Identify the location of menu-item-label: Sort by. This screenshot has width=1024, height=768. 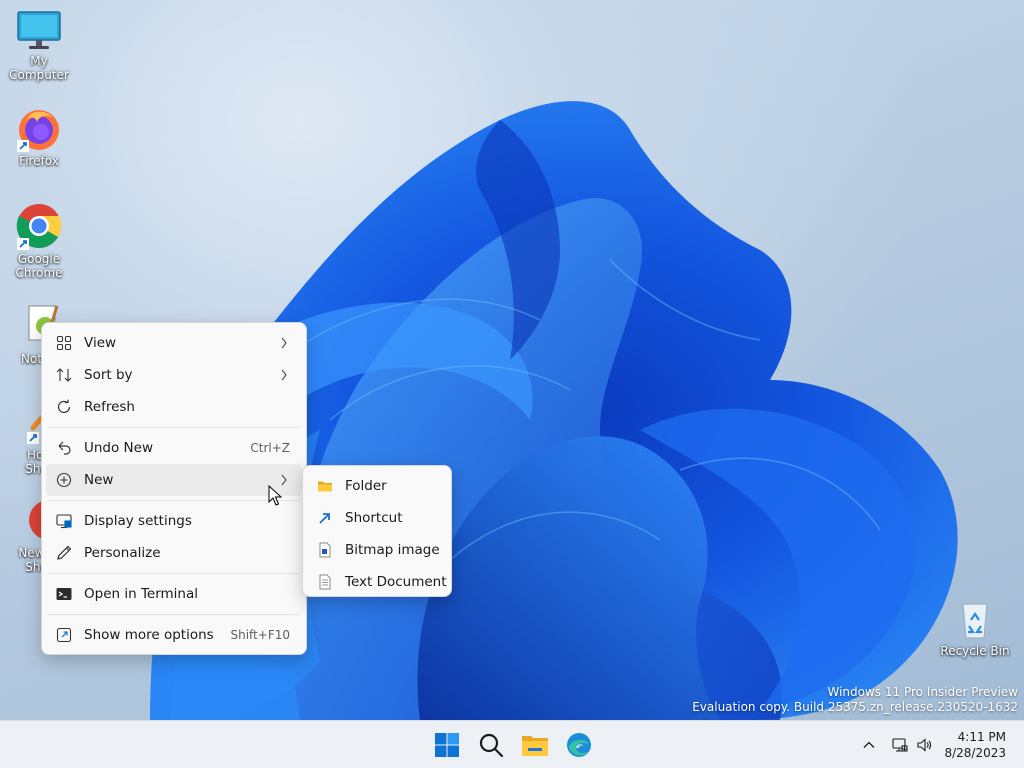
(108, 375).